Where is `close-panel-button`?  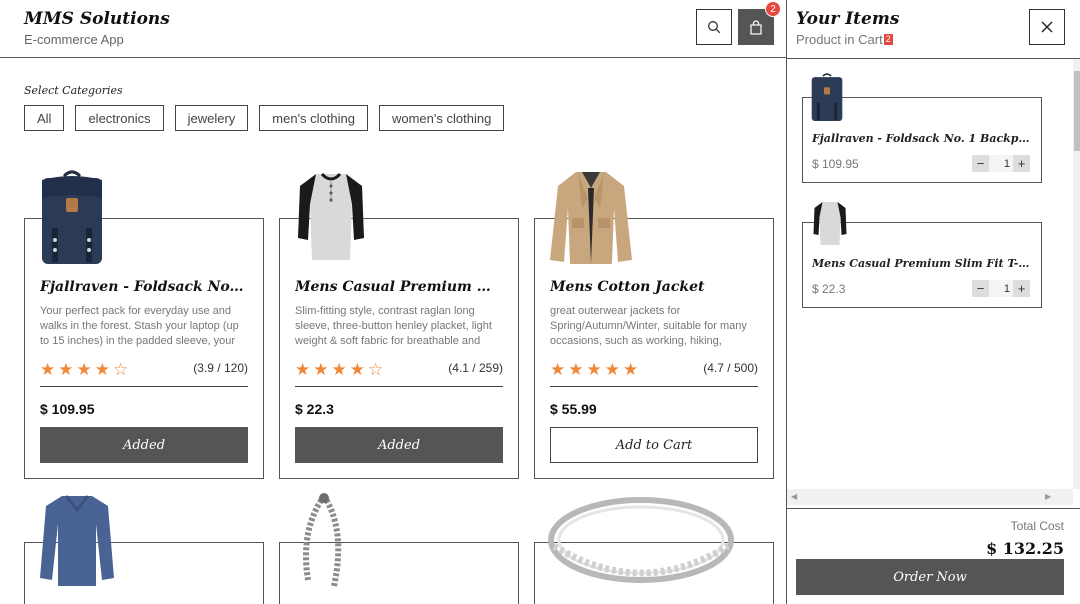
close-panel-button is located at coordinates (1047, 27).